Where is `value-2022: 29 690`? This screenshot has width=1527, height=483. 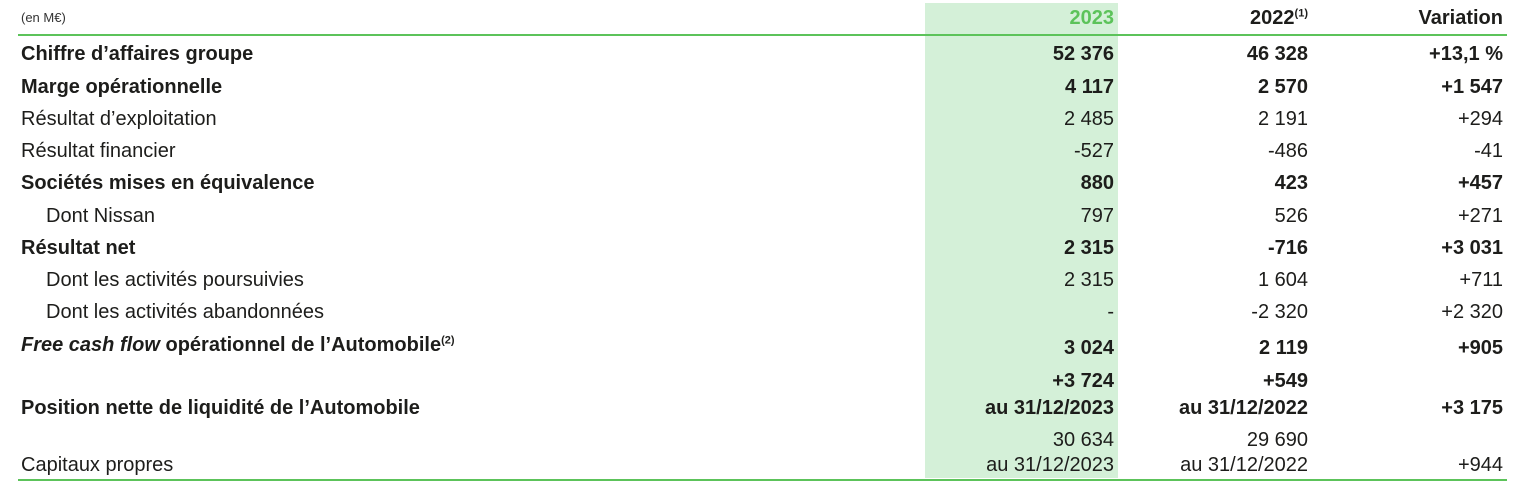 value-2022: 29 690 is located at coordinates (1277, 440).